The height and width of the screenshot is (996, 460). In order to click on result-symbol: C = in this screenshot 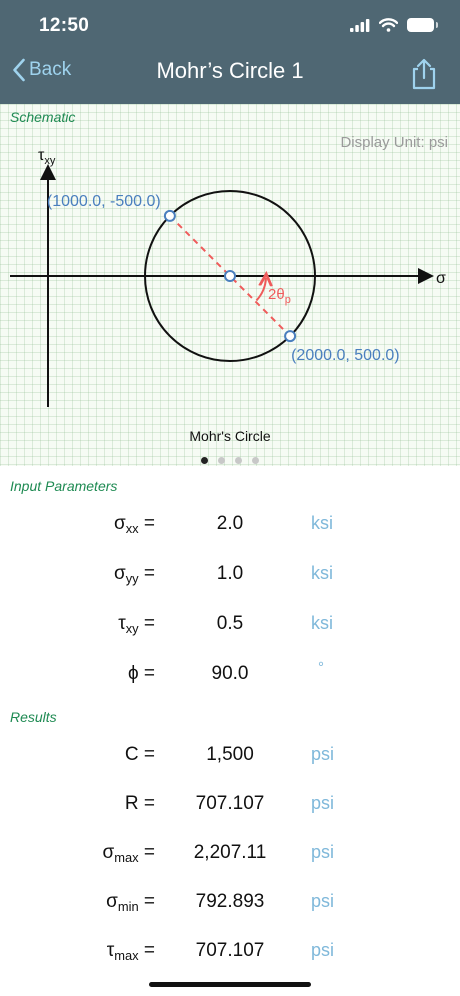, I will do `click(139, 754)`.